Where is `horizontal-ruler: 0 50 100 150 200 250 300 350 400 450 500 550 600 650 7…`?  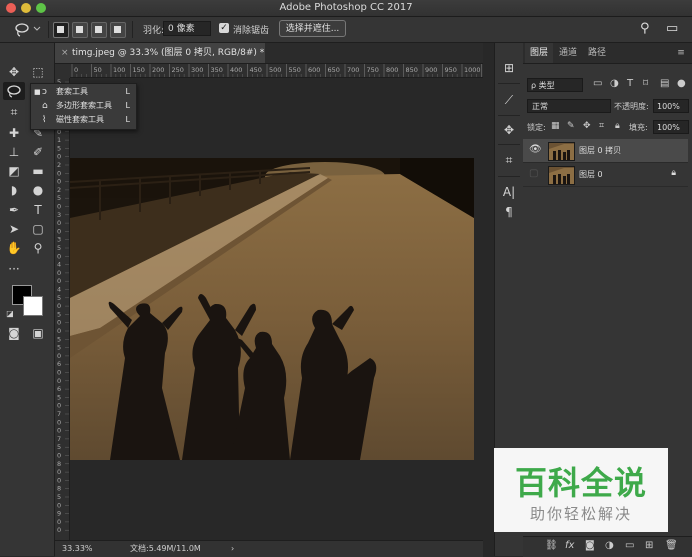 horizontal-ruler: 0 50 100 150 200 250 300 350 400 450 500 550 600 650 7… is located at coordinates (276, 71).